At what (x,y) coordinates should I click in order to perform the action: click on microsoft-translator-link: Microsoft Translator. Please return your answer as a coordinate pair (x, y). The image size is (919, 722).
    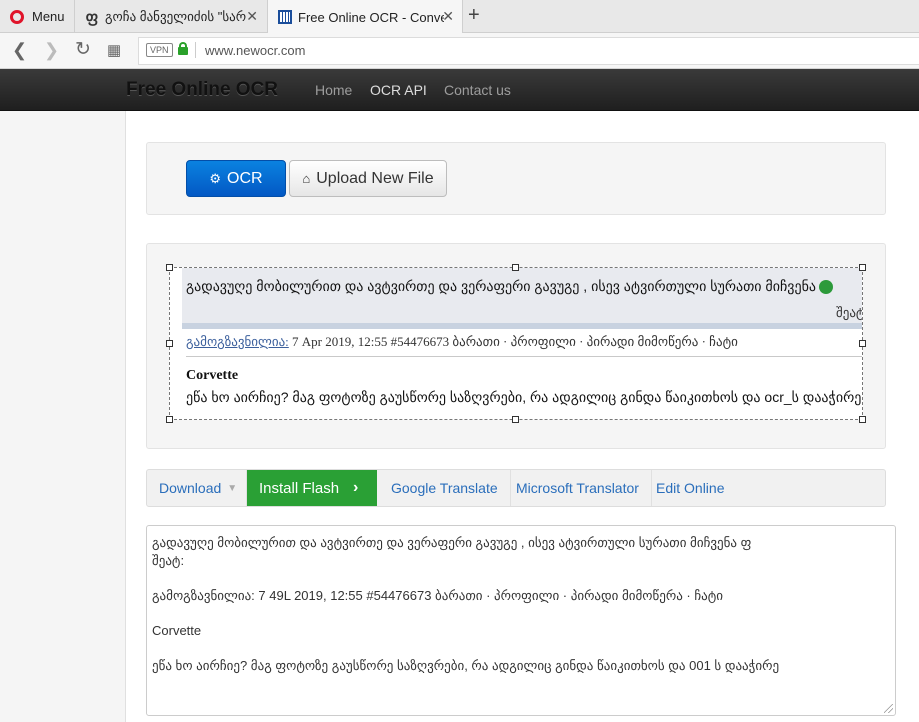
    Looking at the image, I should click on (578, 488).